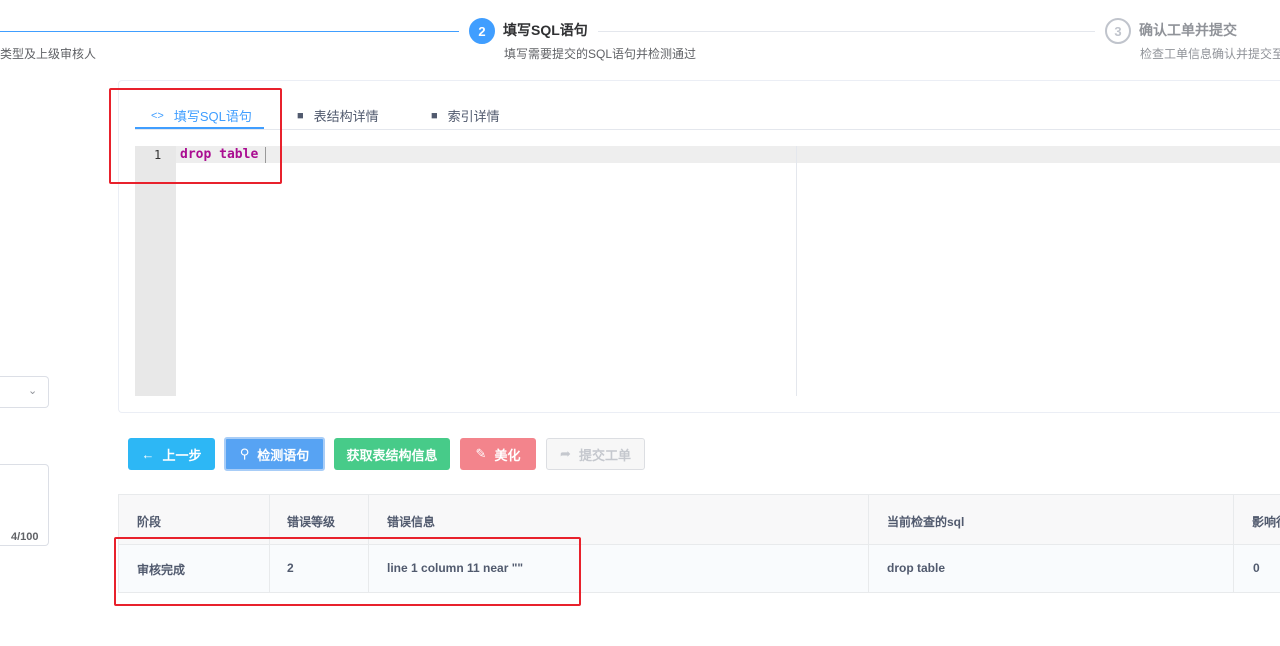 Image resolution: width=1280 pixels, height=646 pixels. Describe the element at coordinates (229, 31) in the screenshot. I see `step-1-line` at that location.